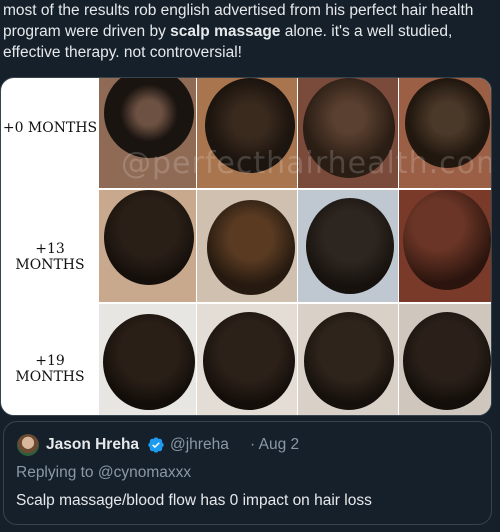  What do you see at coordinates (279, 444) in the screenshot?
I see `quote-date-text: Aug 2` at bounding box center [279, 444].